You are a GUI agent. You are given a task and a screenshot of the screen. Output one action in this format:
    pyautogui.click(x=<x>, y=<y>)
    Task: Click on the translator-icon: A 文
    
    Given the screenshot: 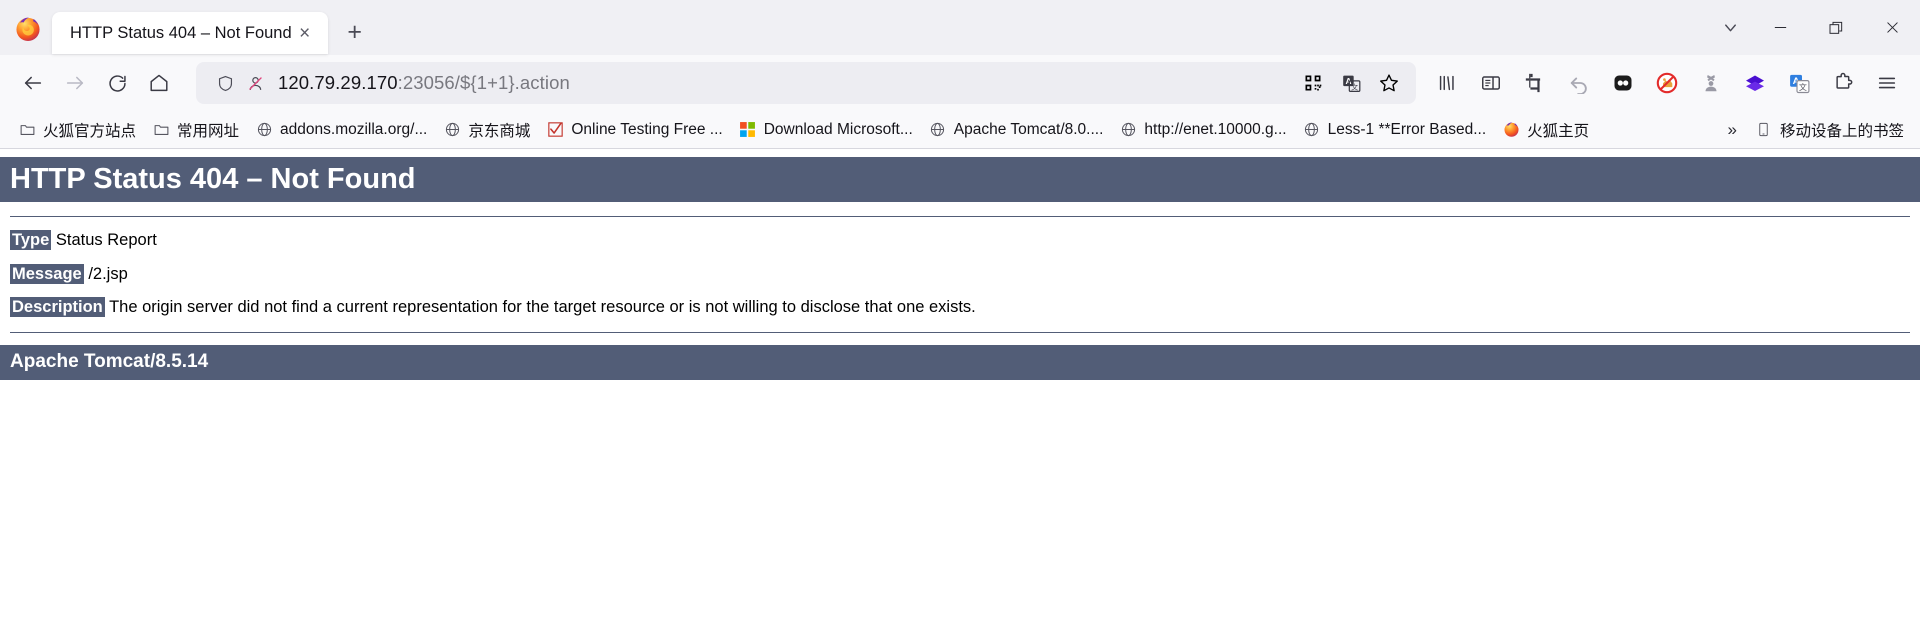 What is the action you would take?
    pyautogui.click(x=1799, y=83)
    